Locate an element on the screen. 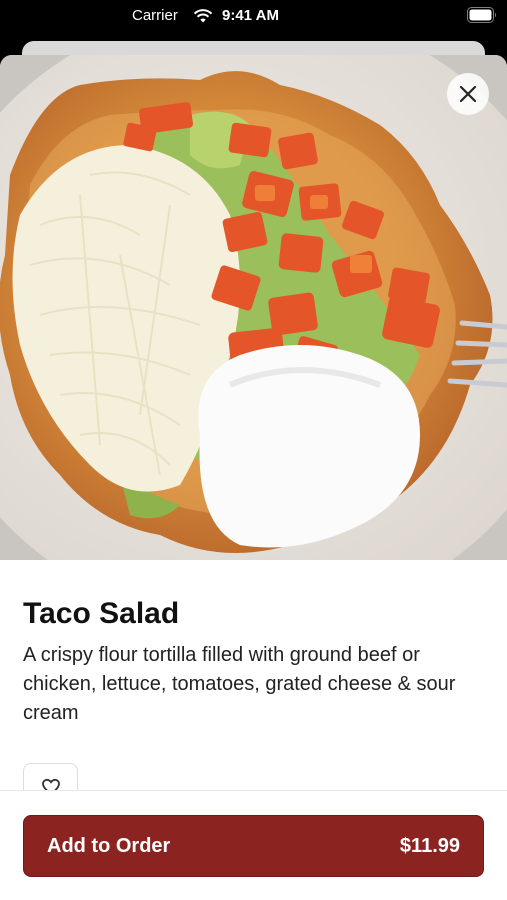  carrier-label: Carrier is located at coordinates (155, 15).